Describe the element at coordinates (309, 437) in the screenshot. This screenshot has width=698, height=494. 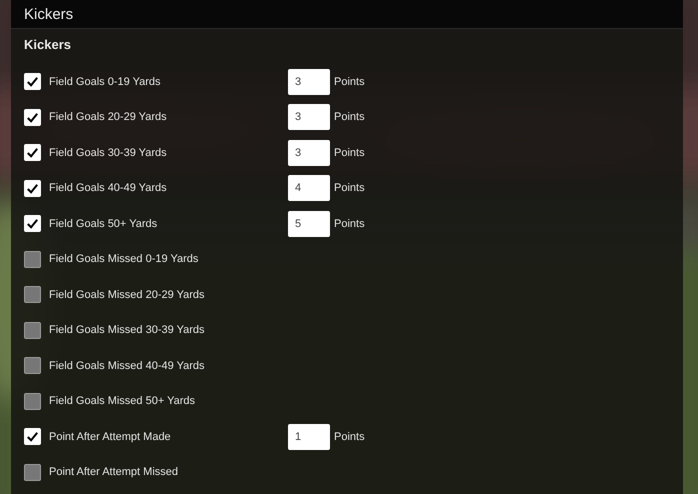
I see `points-field: 1` at that location.